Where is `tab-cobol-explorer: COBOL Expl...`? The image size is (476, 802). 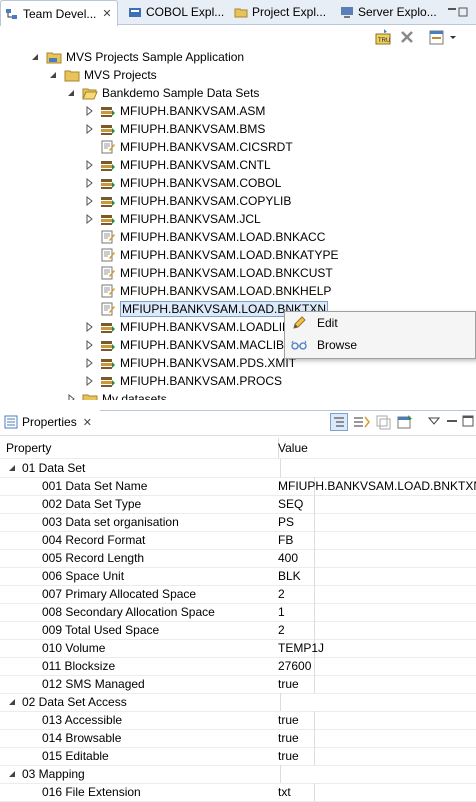
tab-cobol-explorer: COBOL Expl... is located at coordinates (176, 12).